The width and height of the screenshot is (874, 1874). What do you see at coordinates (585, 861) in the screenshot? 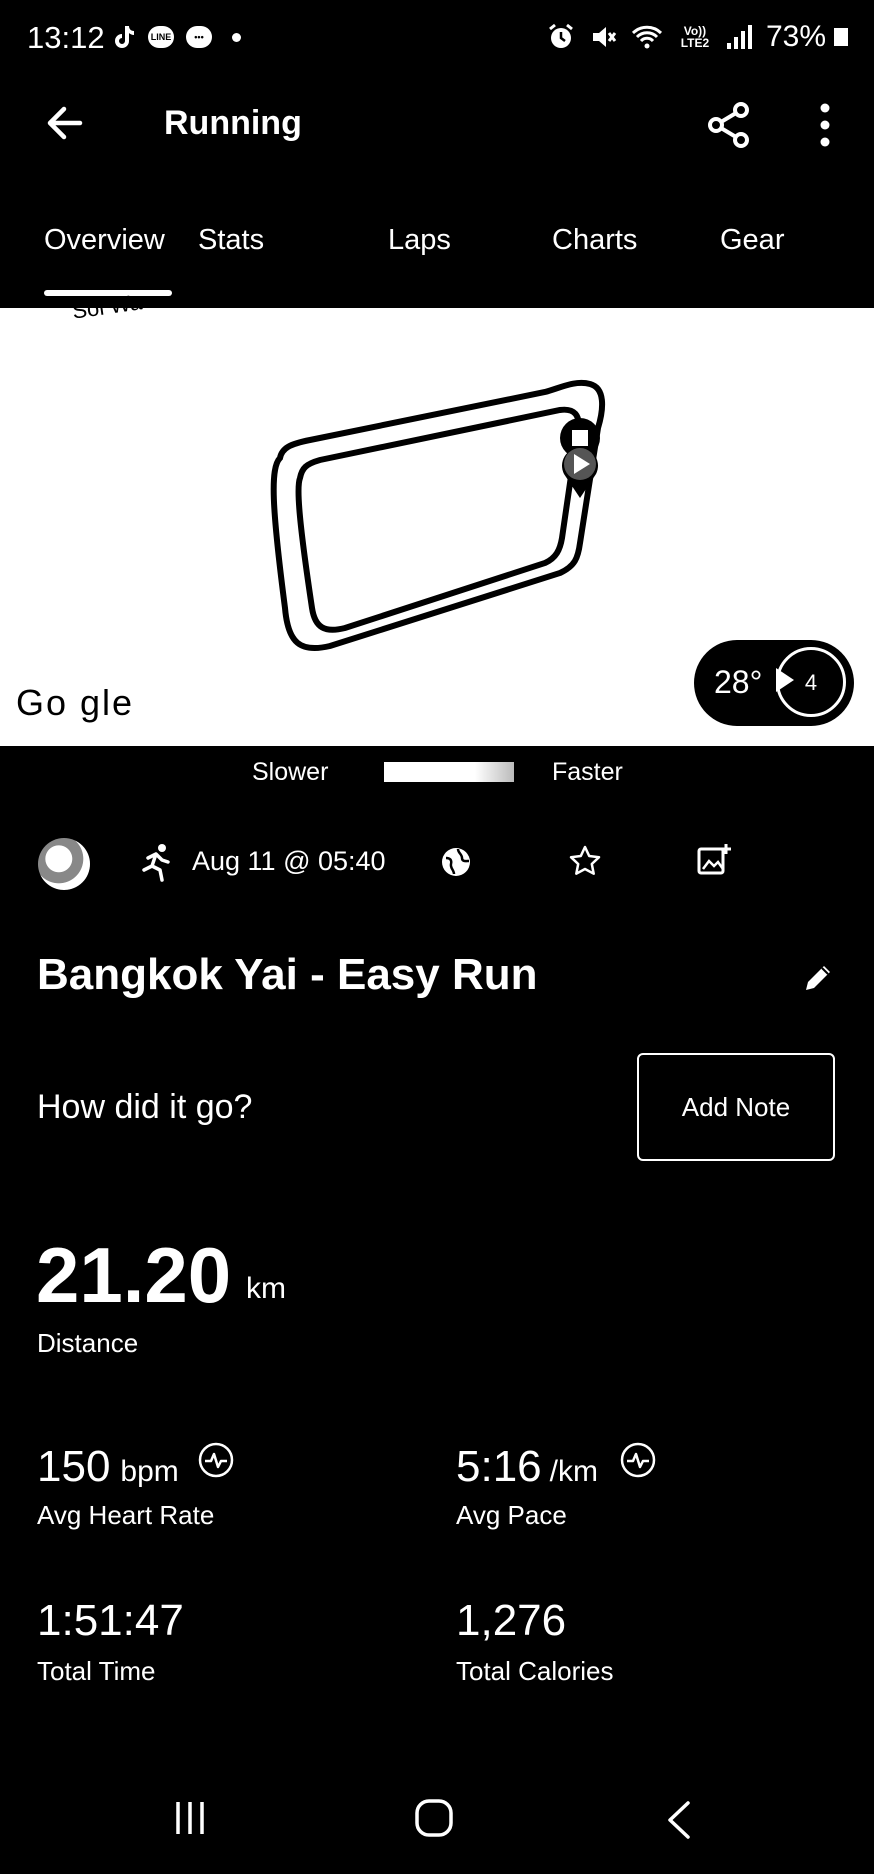
I see `star-icon` at bounding box center [585, 861].